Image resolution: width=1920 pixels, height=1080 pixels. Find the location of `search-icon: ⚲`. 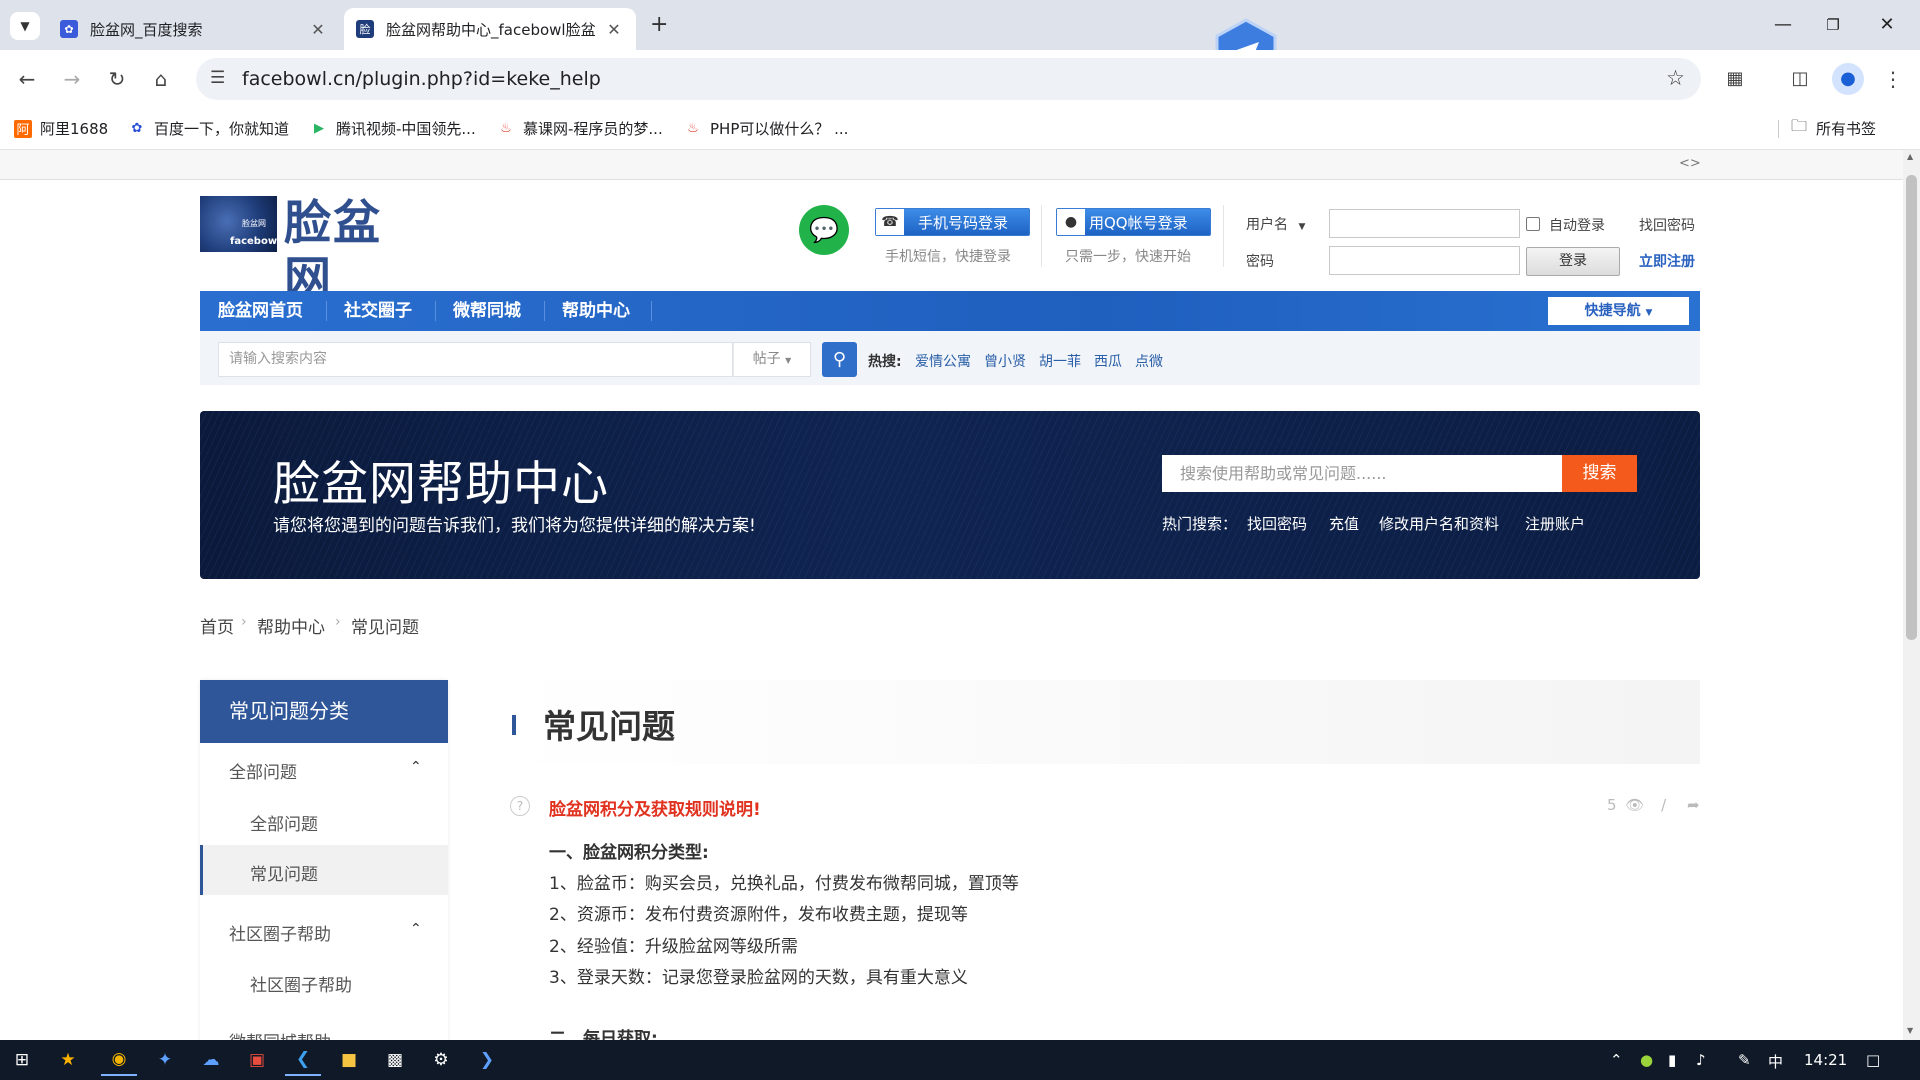

search-icon: ⚲ is located at coordinates (839, 359).